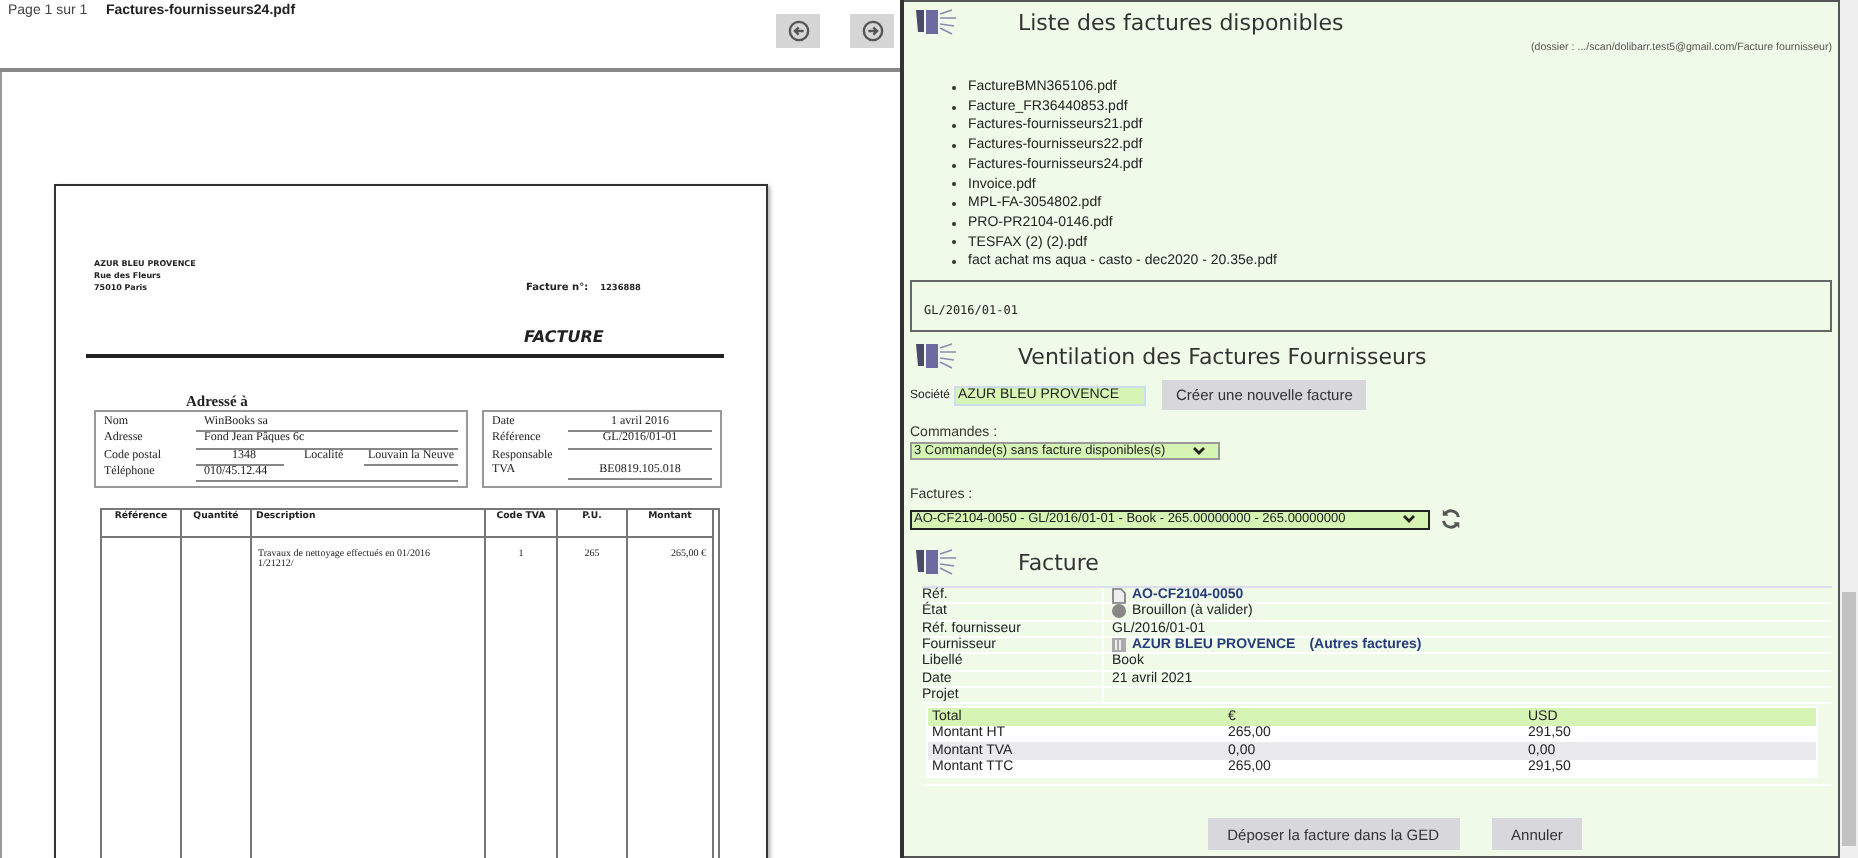  I want to click on refresh-icon, so click(1451, 519).